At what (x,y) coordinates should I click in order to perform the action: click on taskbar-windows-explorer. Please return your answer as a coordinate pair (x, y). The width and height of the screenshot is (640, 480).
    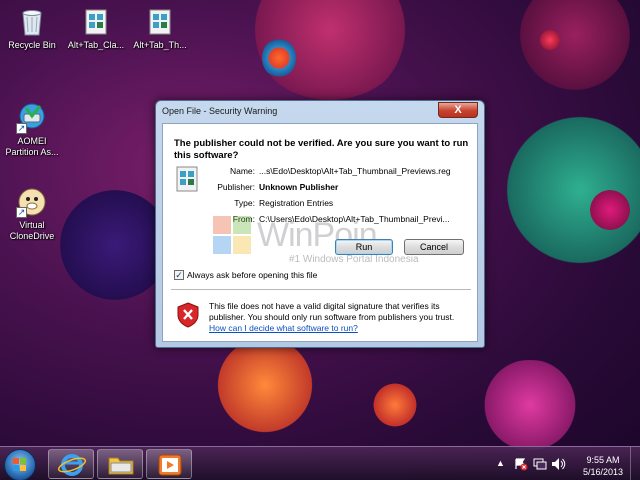
    Looking at the image, I should click on (120, 464).